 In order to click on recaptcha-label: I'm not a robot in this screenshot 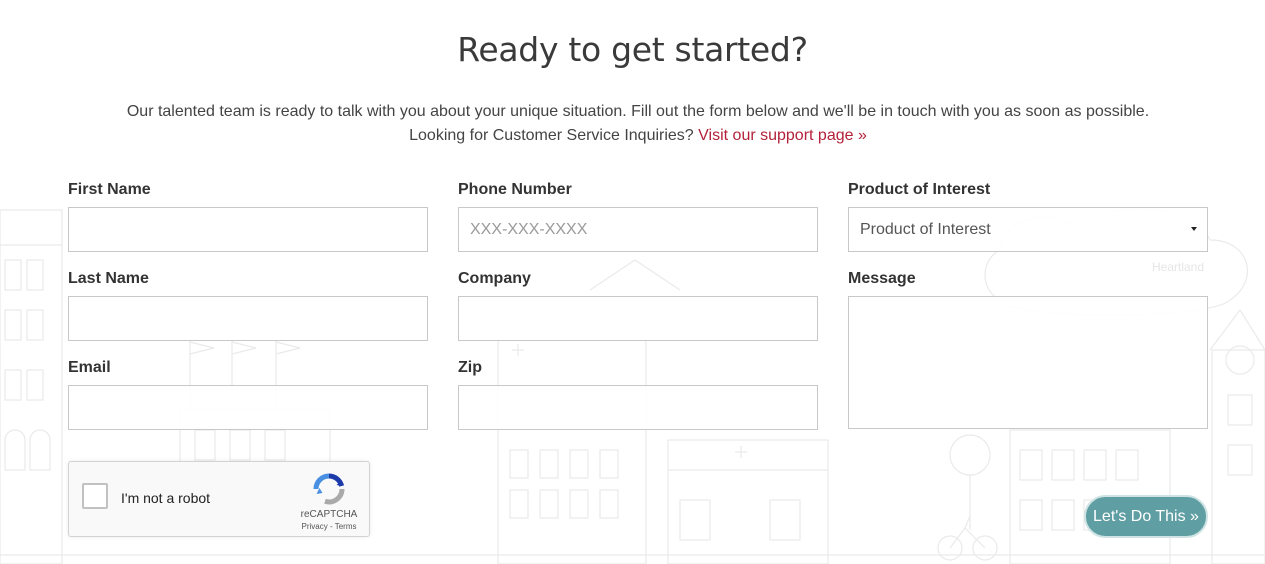, I will do `click(166, 498)`.